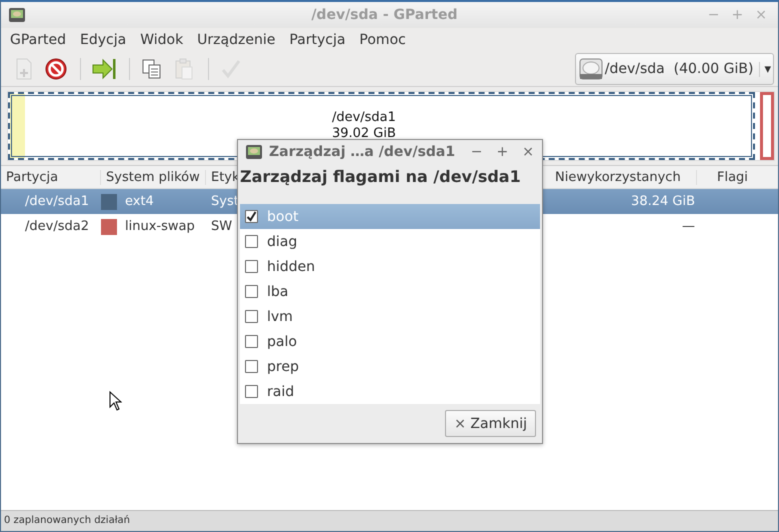 This screenshot has width=779, height=532. I want to click on menu-item: Pomoc, so click(382, 40).